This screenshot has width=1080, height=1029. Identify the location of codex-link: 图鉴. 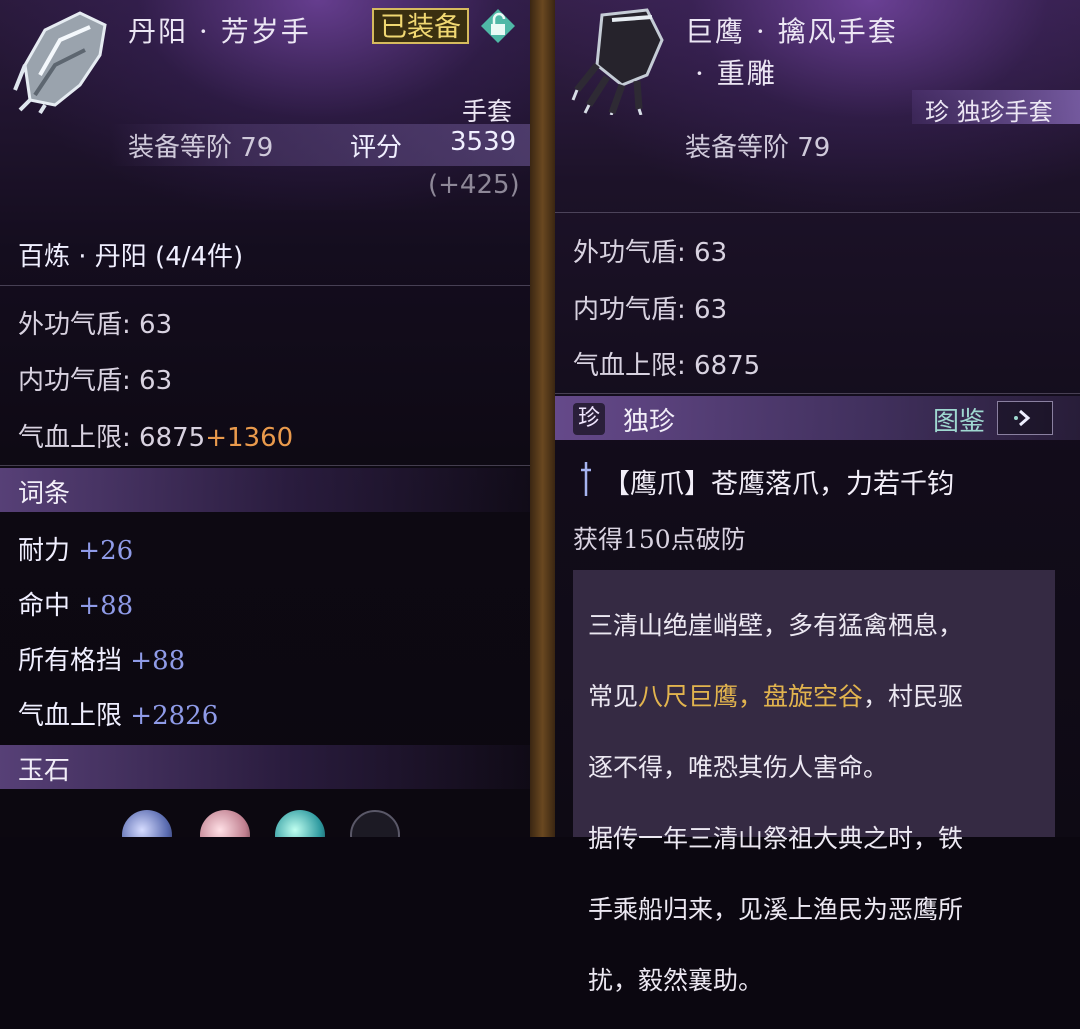
(959, 419).